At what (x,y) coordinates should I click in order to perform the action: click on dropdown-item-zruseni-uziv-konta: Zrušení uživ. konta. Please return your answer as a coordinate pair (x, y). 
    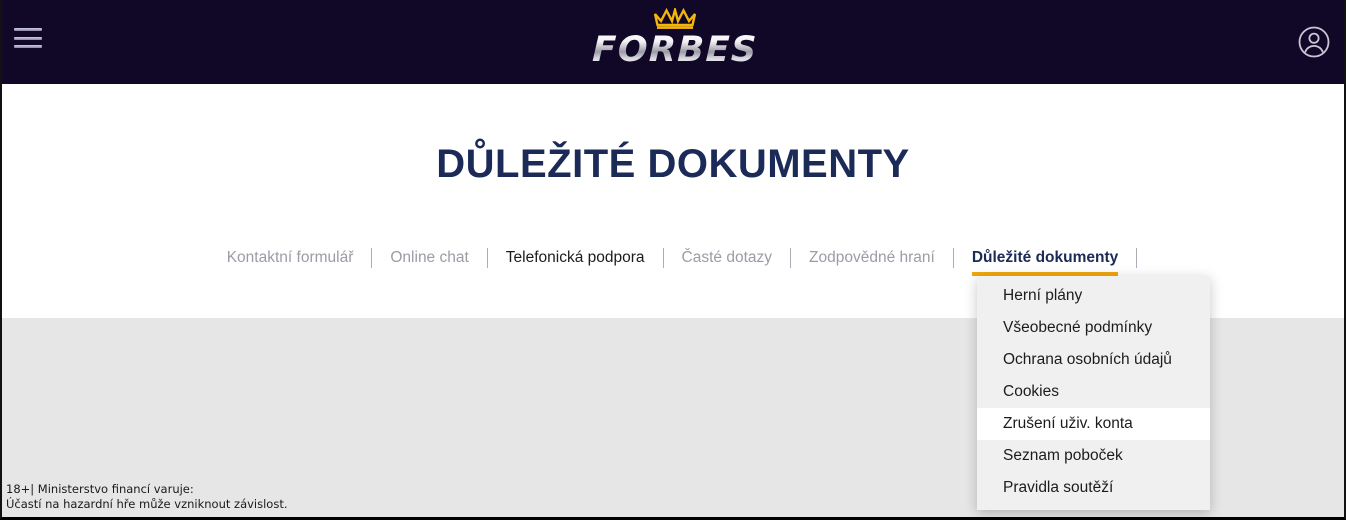
    Looking at the image, I should click on (1093, 424).